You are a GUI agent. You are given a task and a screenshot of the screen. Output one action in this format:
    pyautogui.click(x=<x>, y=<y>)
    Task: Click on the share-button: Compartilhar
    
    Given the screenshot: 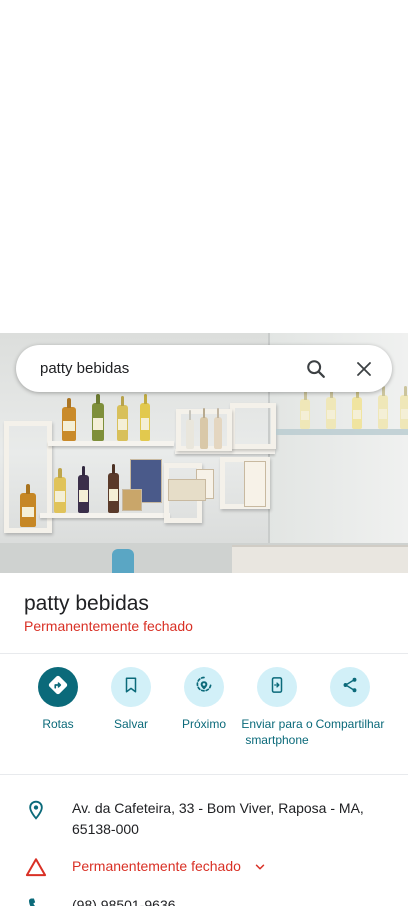 What is the action you would take?
    pyautogui.click(x=350, y=699)
    